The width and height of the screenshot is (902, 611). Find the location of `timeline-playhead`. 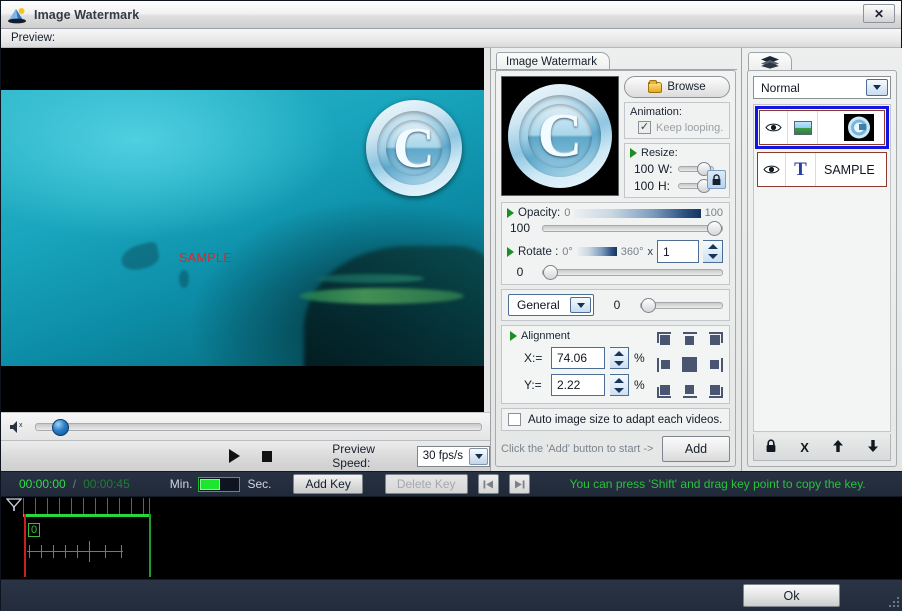

timeline-playhead is located at coordinates (25, 545).